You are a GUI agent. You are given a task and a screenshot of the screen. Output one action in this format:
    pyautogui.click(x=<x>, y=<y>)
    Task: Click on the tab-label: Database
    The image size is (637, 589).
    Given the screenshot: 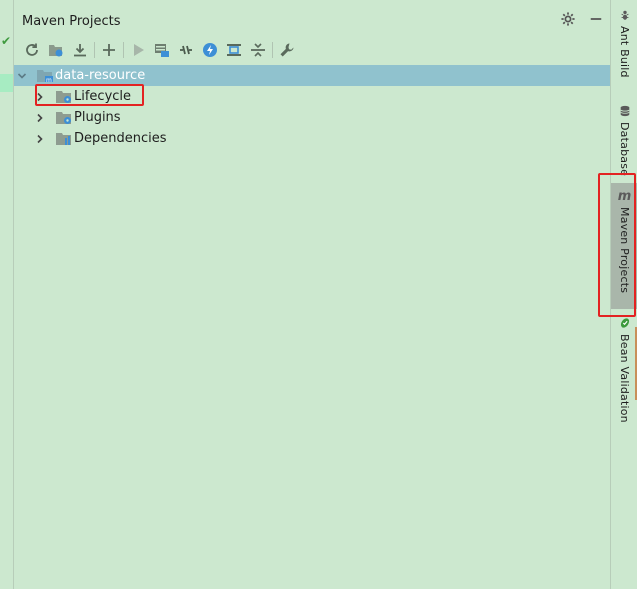 What is the action you would take?
    pyautogui.click(x=624, y=149)
    